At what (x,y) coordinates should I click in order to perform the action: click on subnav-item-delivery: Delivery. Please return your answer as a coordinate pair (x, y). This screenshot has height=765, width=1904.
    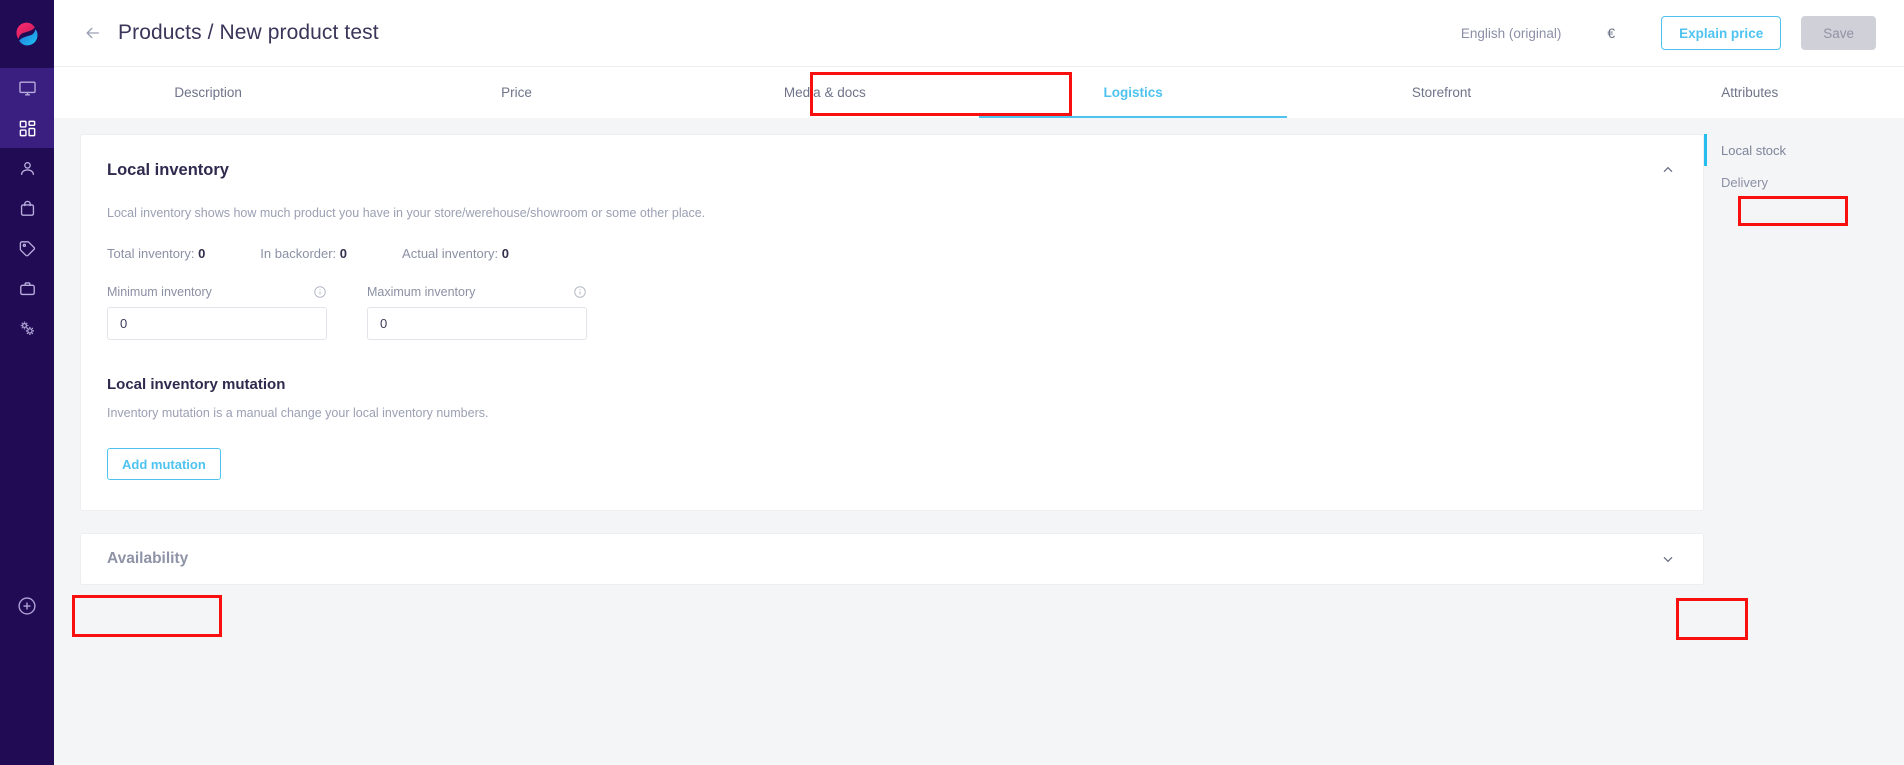
    Looking at the image, I should click on (1804, 182).